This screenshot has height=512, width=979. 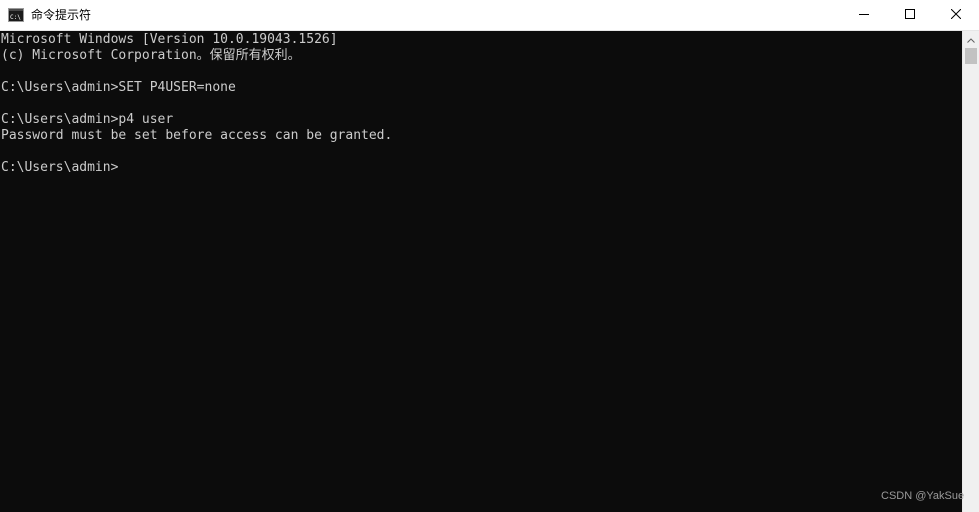 What do you see at coordinates (971, 56) in the screenshot?
I see `scrollbar-thumb` at bounding box center [971, 56].